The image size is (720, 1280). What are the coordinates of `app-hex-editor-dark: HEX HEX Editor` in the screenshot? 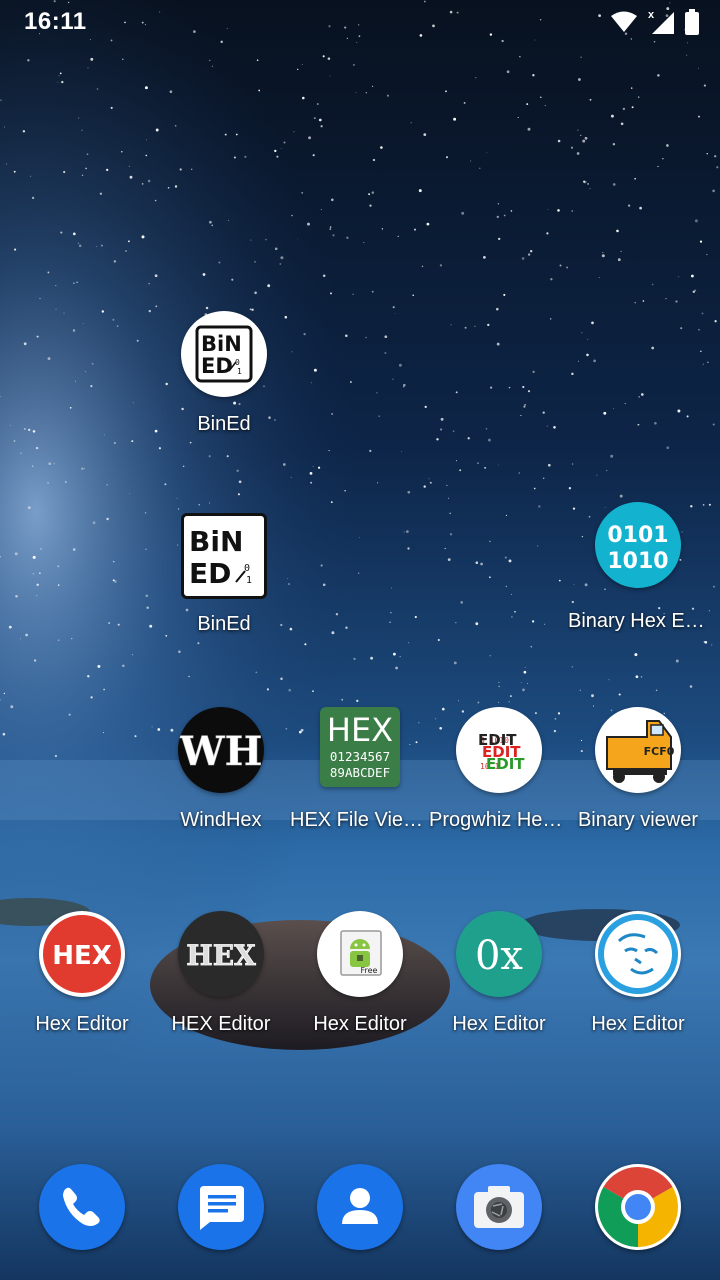 It's located at (221, 973).